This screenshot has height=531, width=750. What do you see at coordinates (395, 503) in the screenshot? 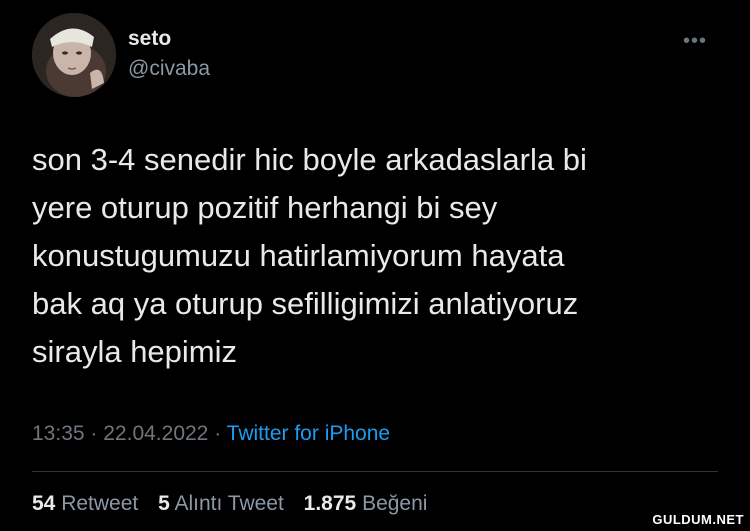
I see `like-label: Beğeni` at bounding box center [395, 503].